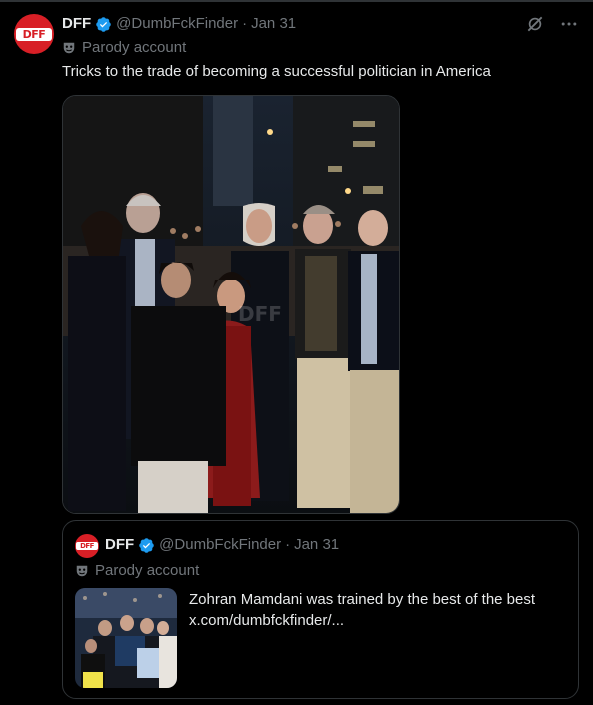  What do you see at coordinates (296, 1) in the screenshot?
I see `divider` at bounding box center [296, 1].